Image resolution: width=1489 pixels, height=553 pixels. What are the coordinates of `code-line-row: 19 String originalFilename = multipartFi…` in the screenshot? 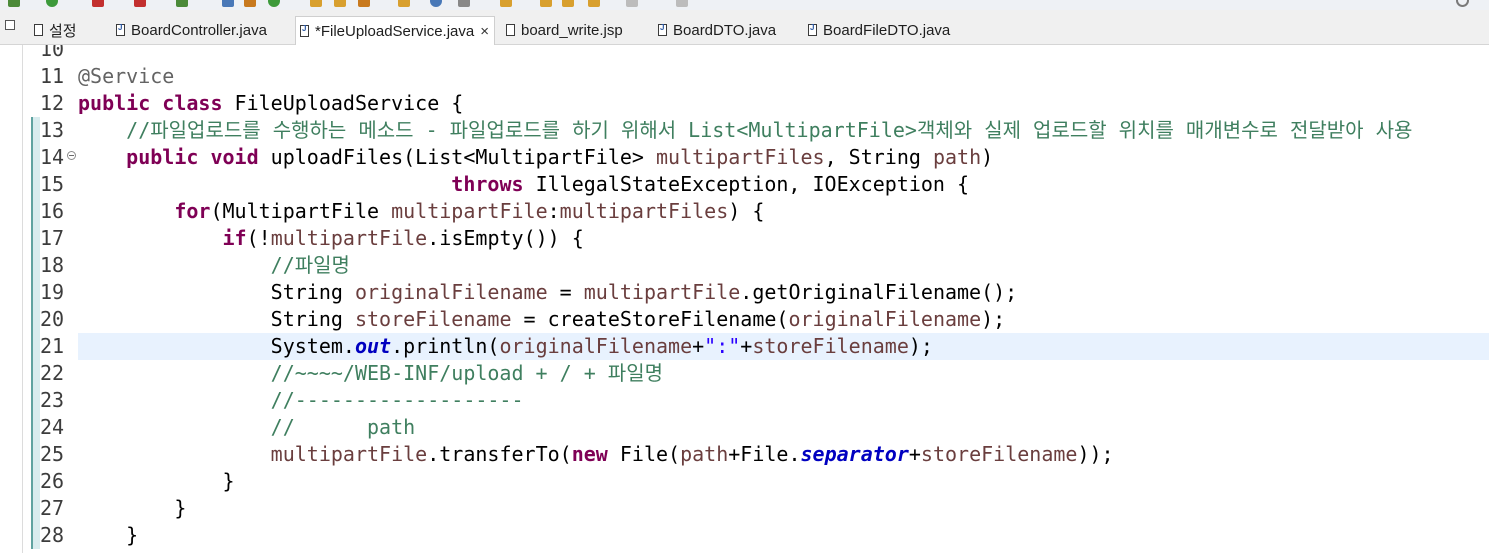 It's located at (744, 292).